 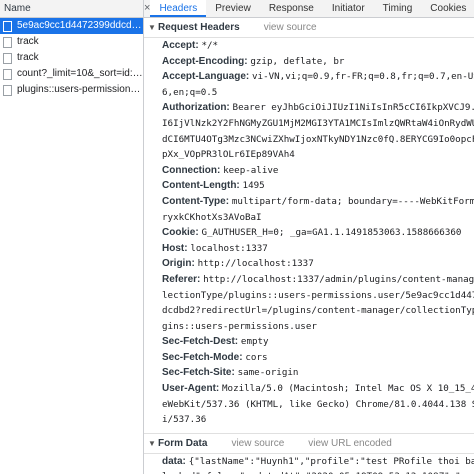 What do you see at coordinates (228, 155) in the screenshot?
I see `header-value-continuation: pXx_VOpPR3lOLr6IEp89VAh4` at bounding box center [228, 155].